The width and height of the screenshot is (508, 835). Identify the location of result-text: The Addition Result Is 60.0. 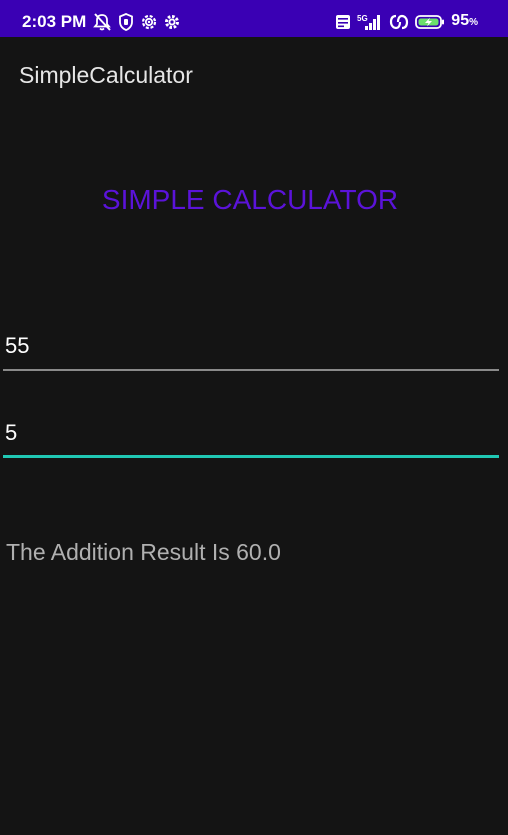
(143, 552).